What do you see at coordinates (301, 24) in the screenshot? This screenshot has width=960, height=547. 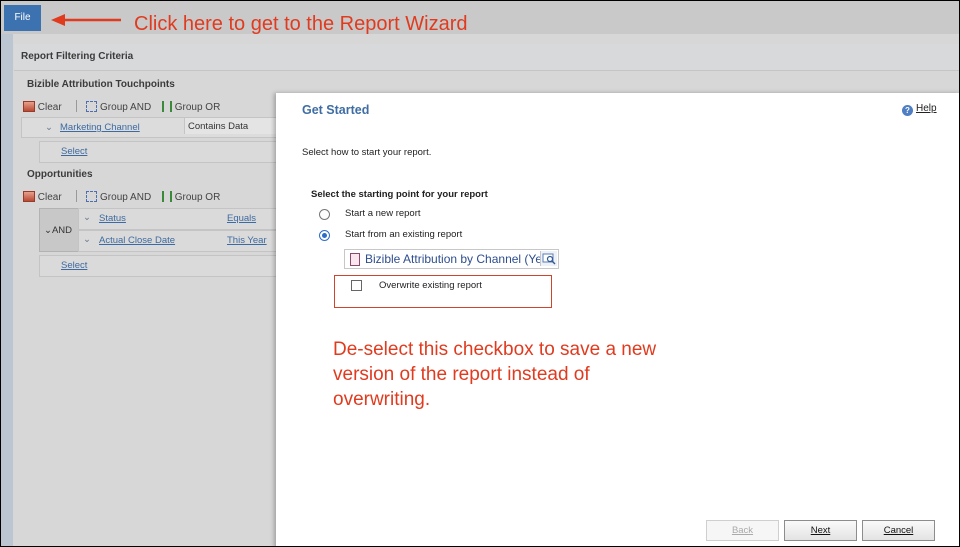 I see `wizard-callout: Click here to get to the Report Wizard` at bounding box center [301, 24].